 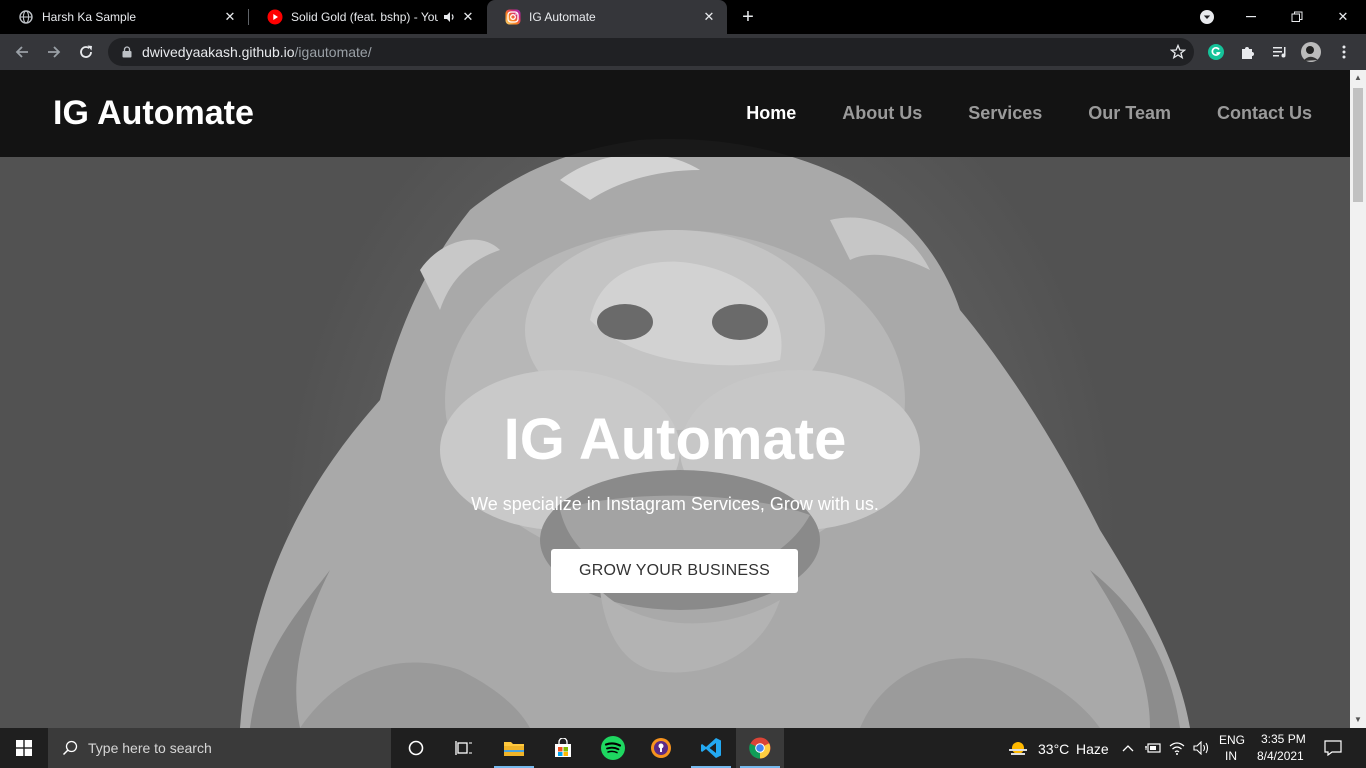 What do you see at coordinates (1129, 113) in the screenshot?
I see `nav-link-our-team: Our Team` at bounding box center [1129, 113].